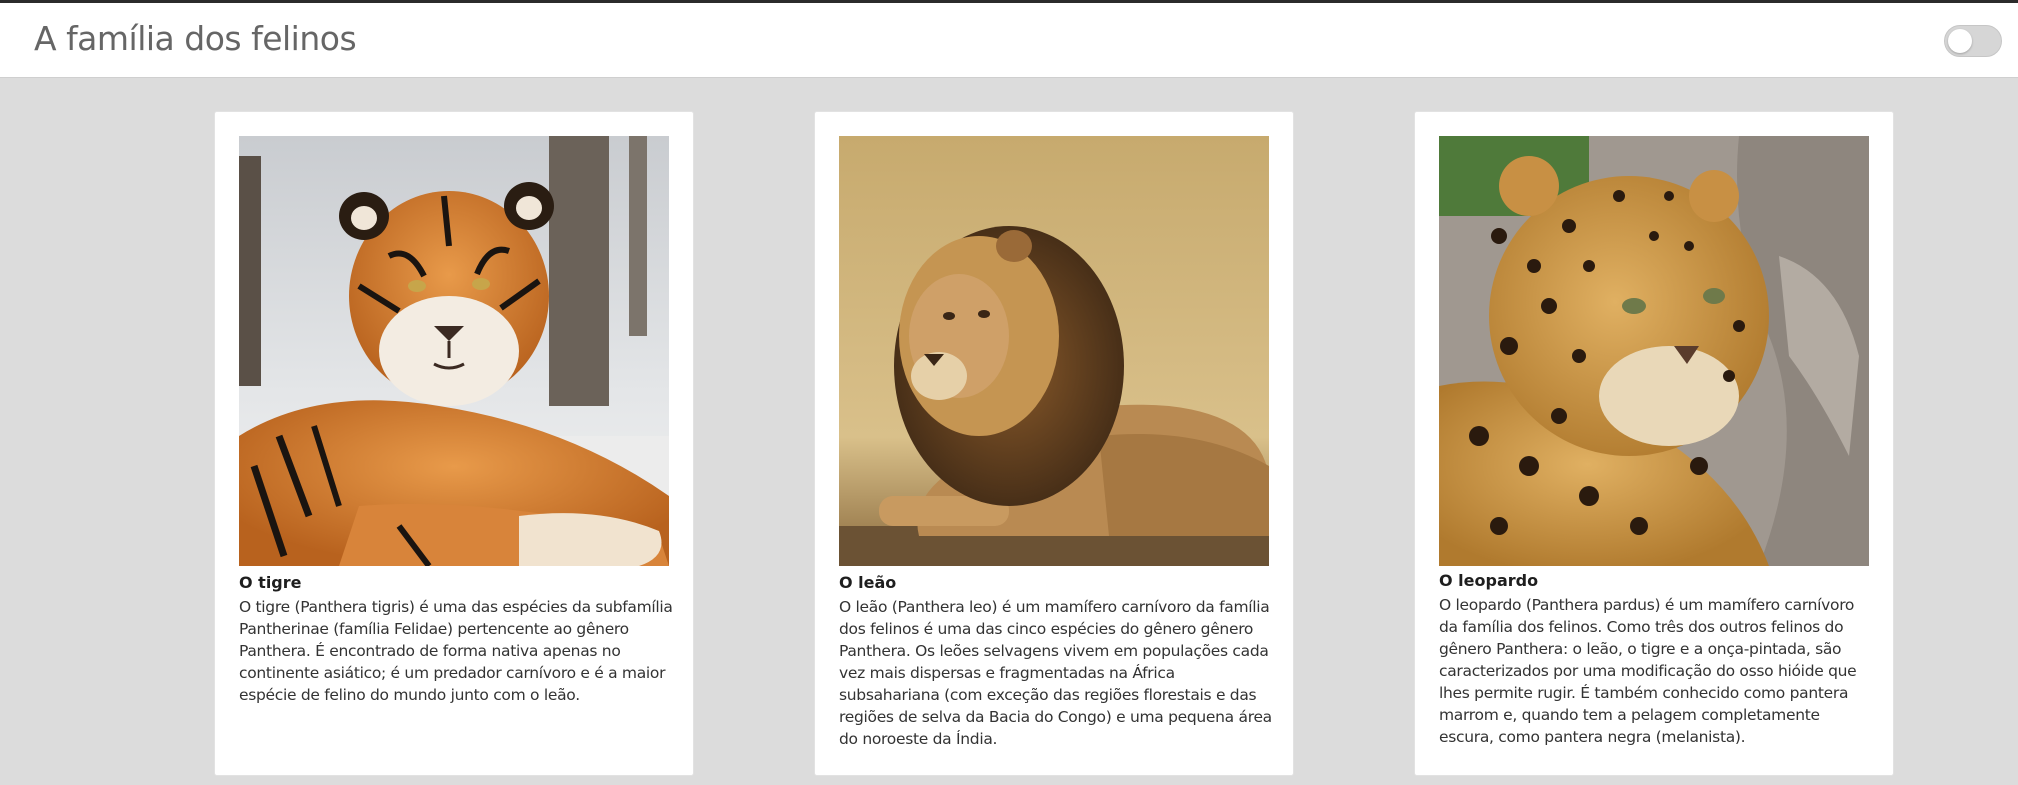 The width and height of the screenshot is (2018, 785). I want to click on lion-image, so click(1054, 351).